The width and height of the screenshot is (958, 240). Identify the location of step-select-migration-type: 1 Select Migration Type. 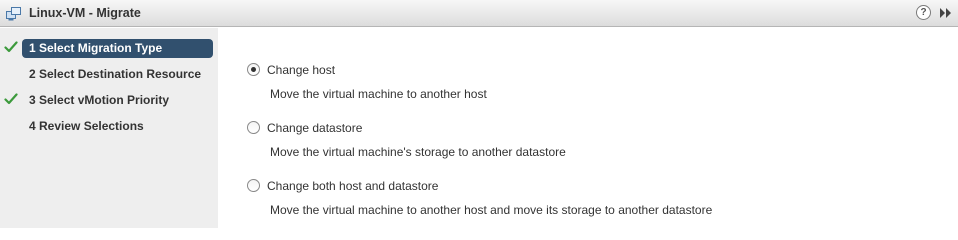
(109, 48).